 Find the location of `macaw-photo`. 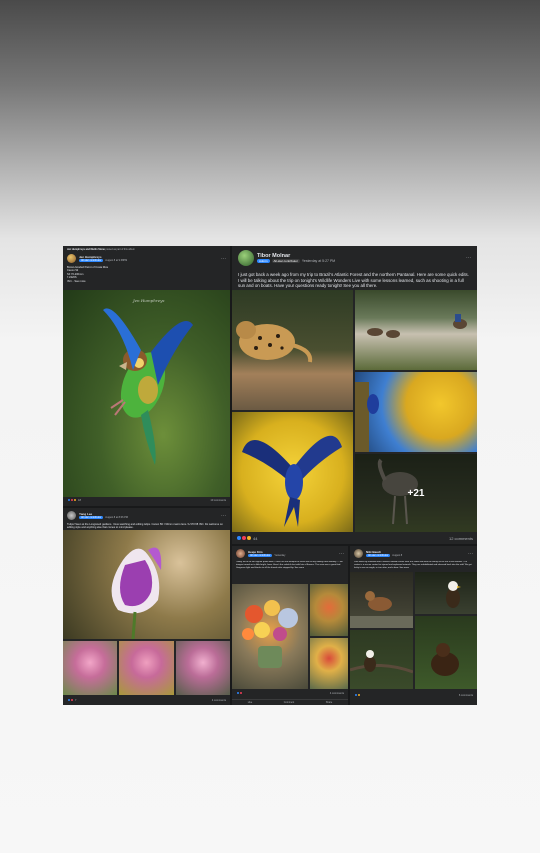

macaw-photo is located at coordinates (292, 472).